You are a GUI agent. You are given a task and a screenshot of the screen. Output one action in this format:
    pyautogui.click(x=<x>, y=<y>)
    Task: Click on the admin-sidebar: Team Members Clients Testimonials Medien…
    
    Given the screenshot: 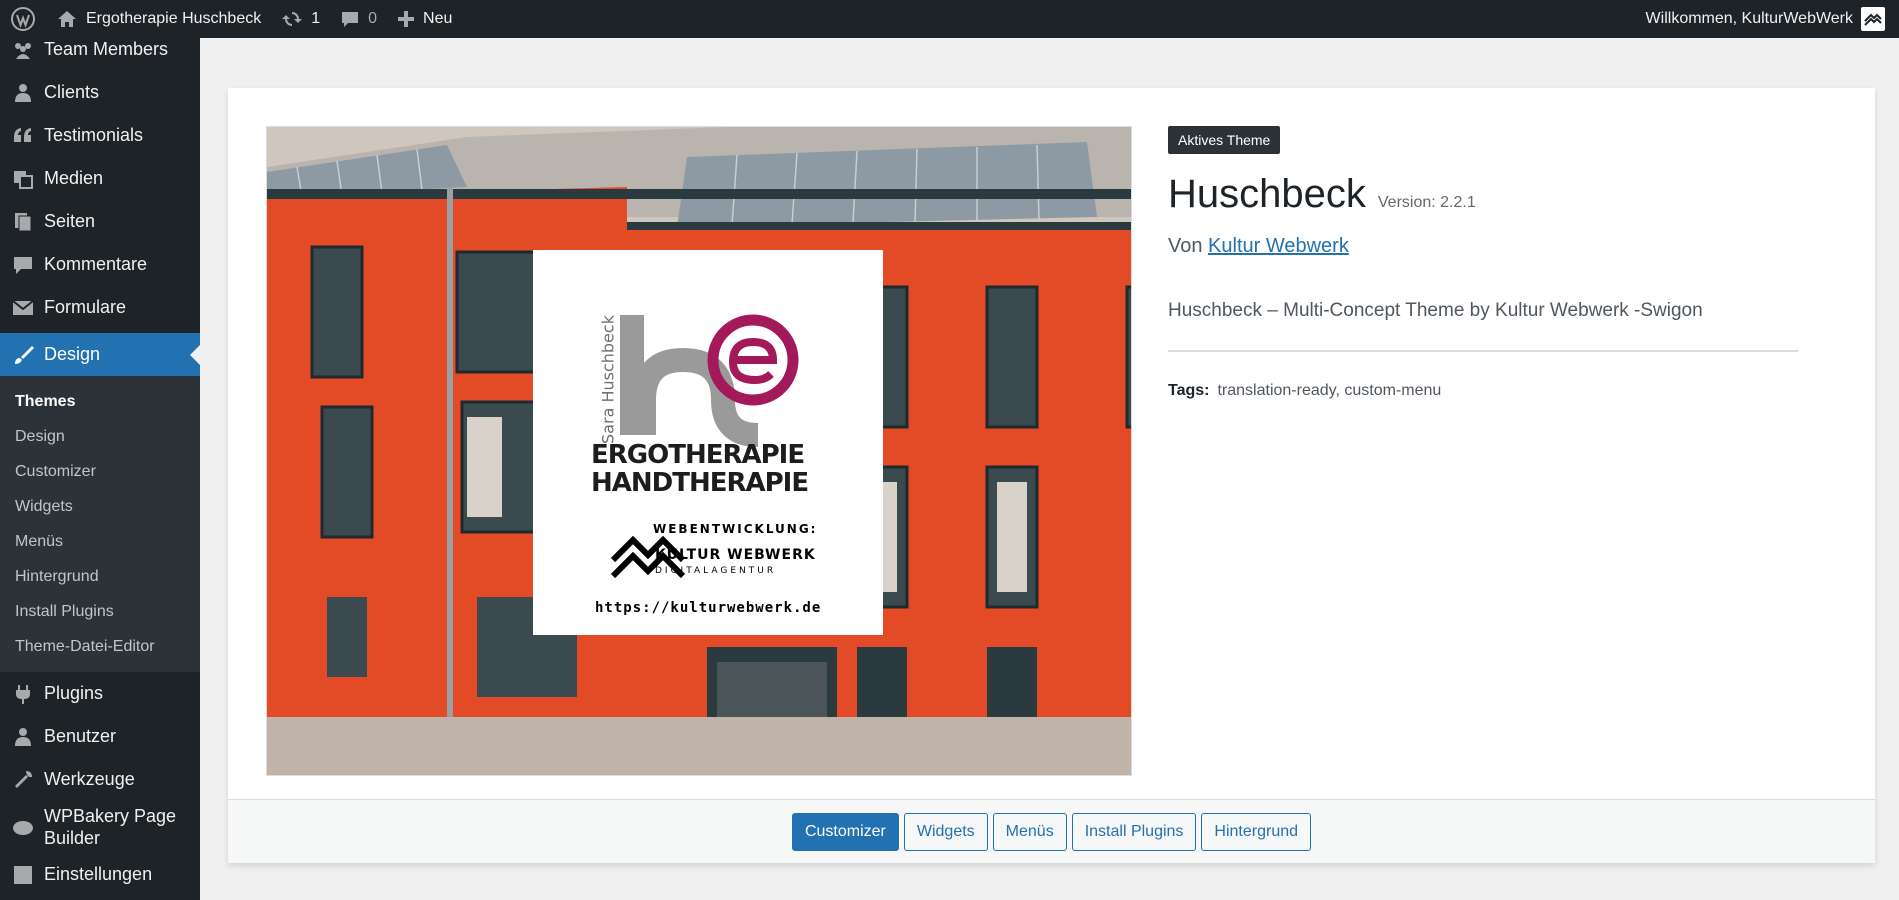 What is the action you would take?
    pyautogui.click(x=100, y=469)
    